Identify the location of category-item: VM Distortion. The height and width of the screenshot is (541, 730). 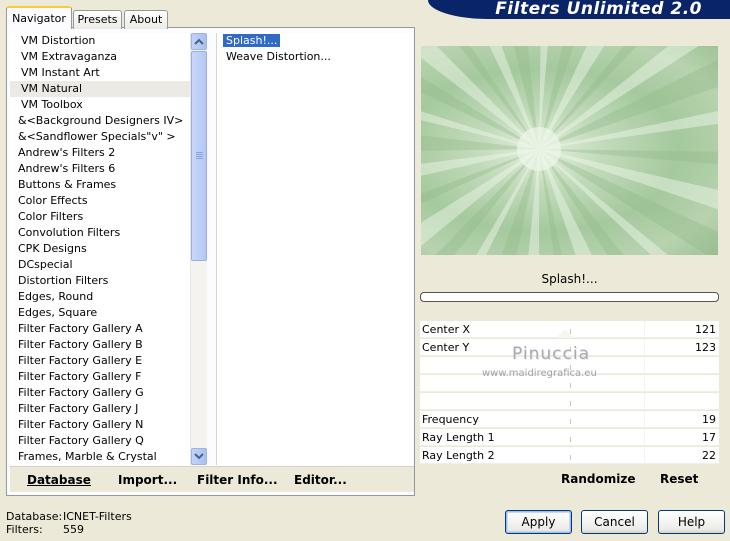
(100, 41).